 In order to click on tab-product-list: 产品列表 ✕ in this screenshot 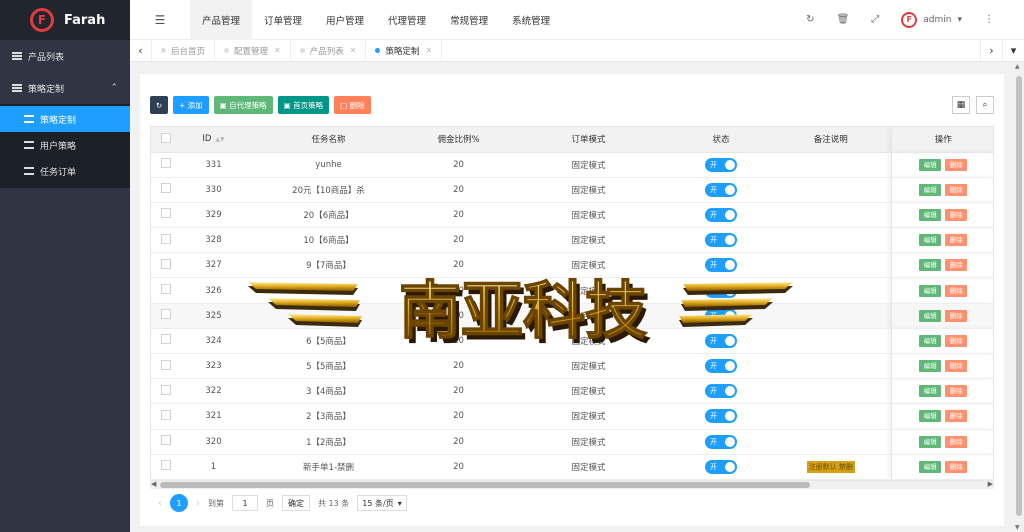, I will do `click(329, 50)`.